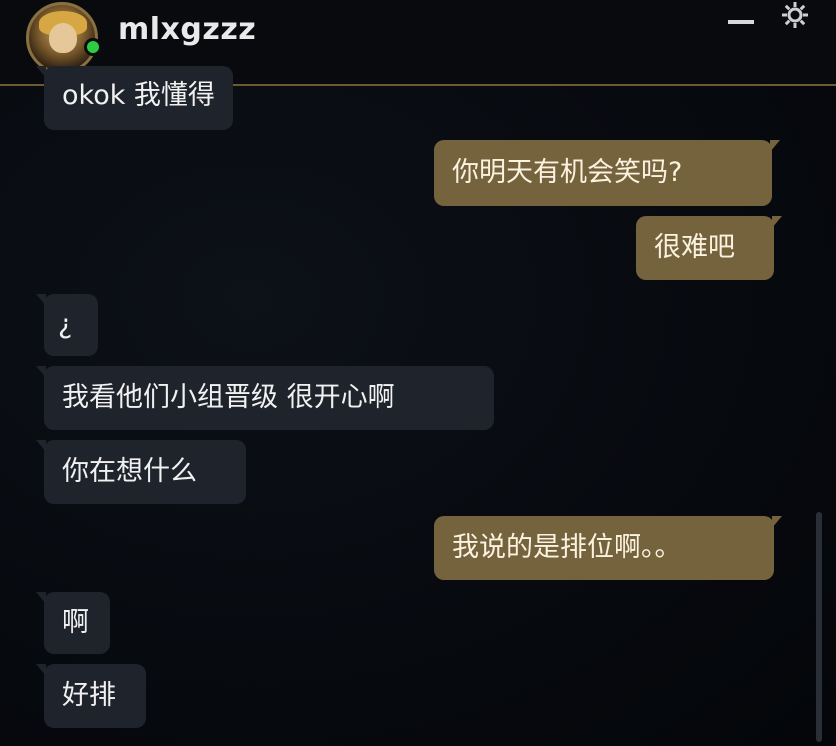 This screenshot has height=746, width=836. What do you see at coordinates (93, 47) in the screenshot?
I see `online-status-icon` at bounding box center [93, 47].